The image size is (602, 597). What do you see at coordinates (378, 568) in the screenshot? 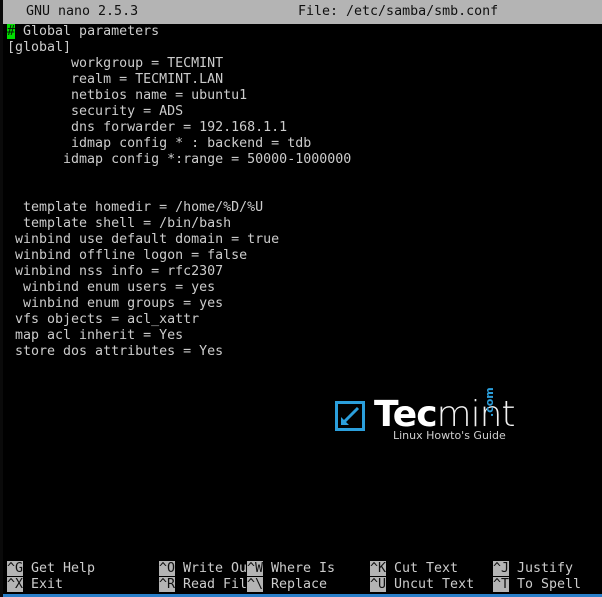
I see `shortcut-key: ^K` at bounding box center [378, 568].